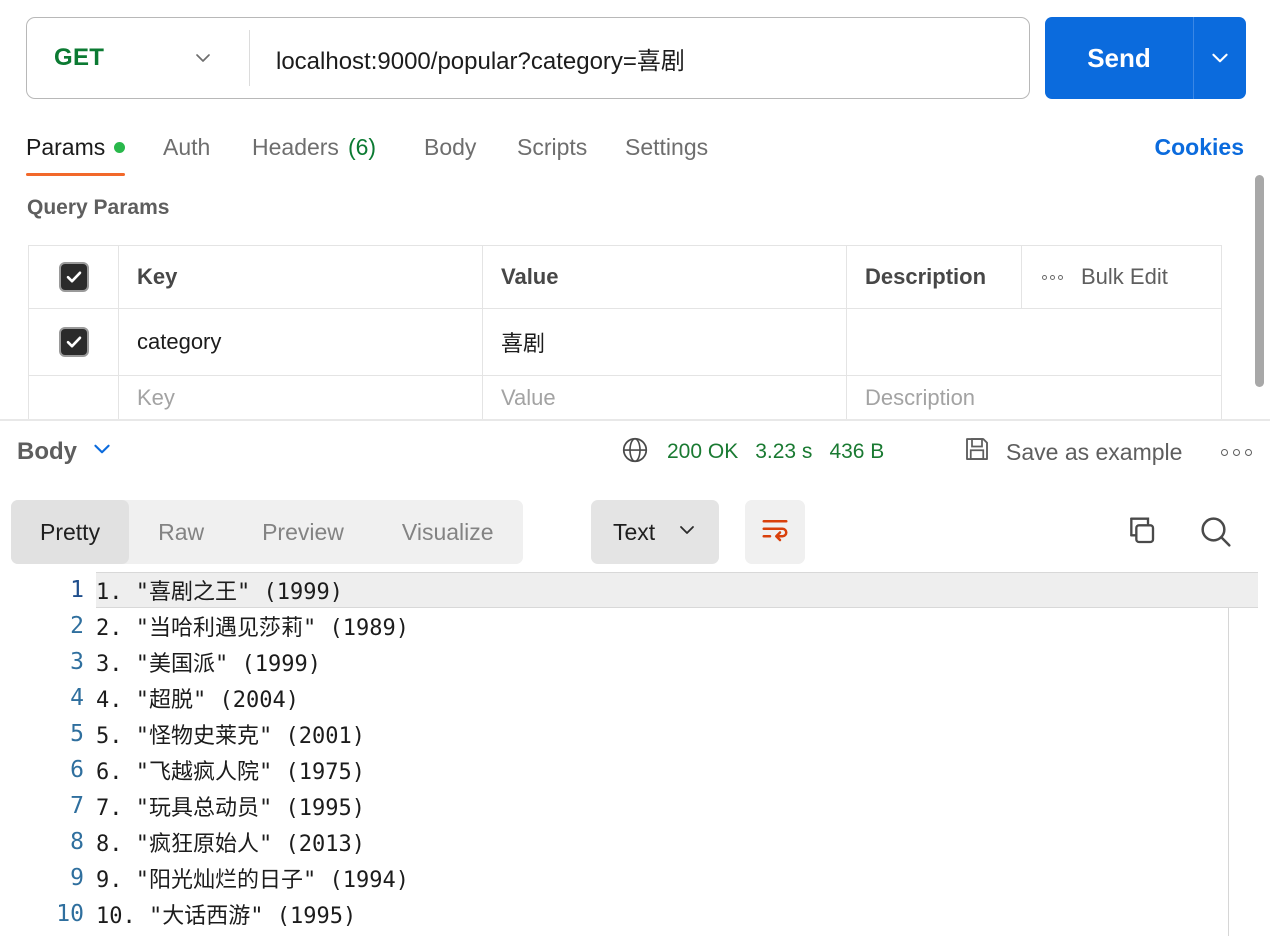  Describe the element at coordinates (1220, 58) in the screenshot. I see `send-options-button` at that location.